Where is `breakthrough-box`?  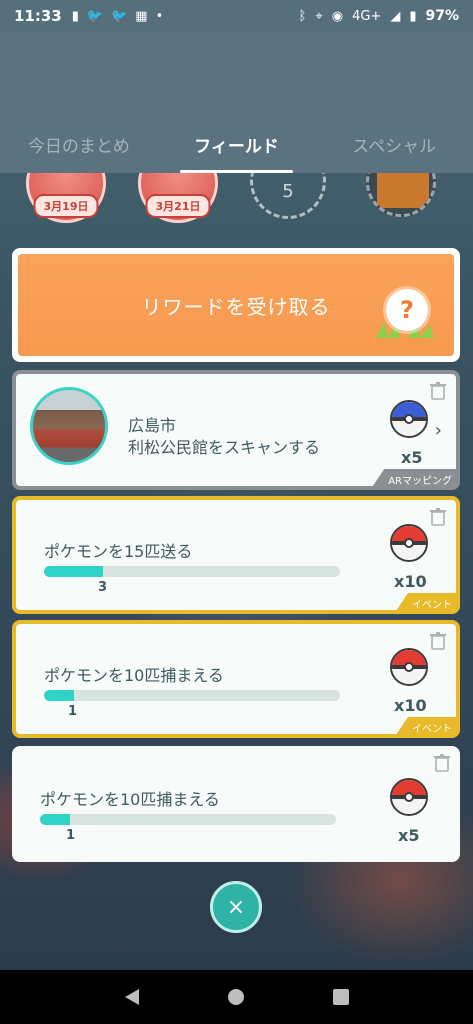
breakthrough-box is located at coordinates (401, 195).